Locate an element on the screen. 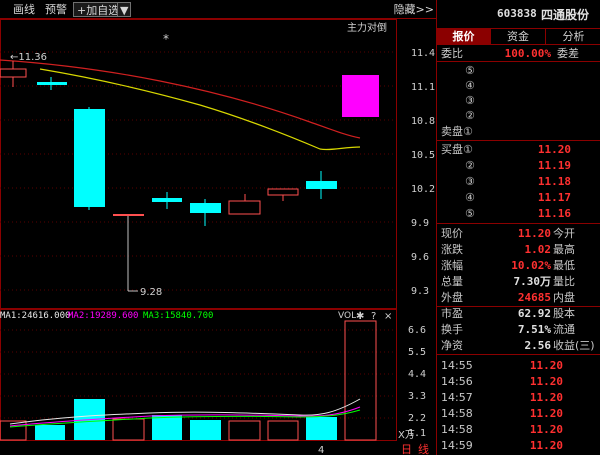 This screenshot has height=455, width=600. tab-line: 线 is located at coordinates (423, 448).